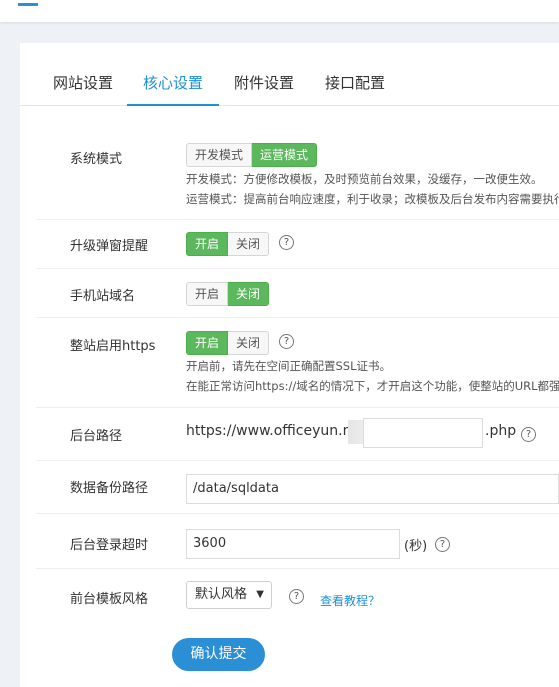  What do you see at coordinates (249, 244) in the screenshot?
I see `upgrade-popup-off-button: 关闭` at bounding box center [249, 244].